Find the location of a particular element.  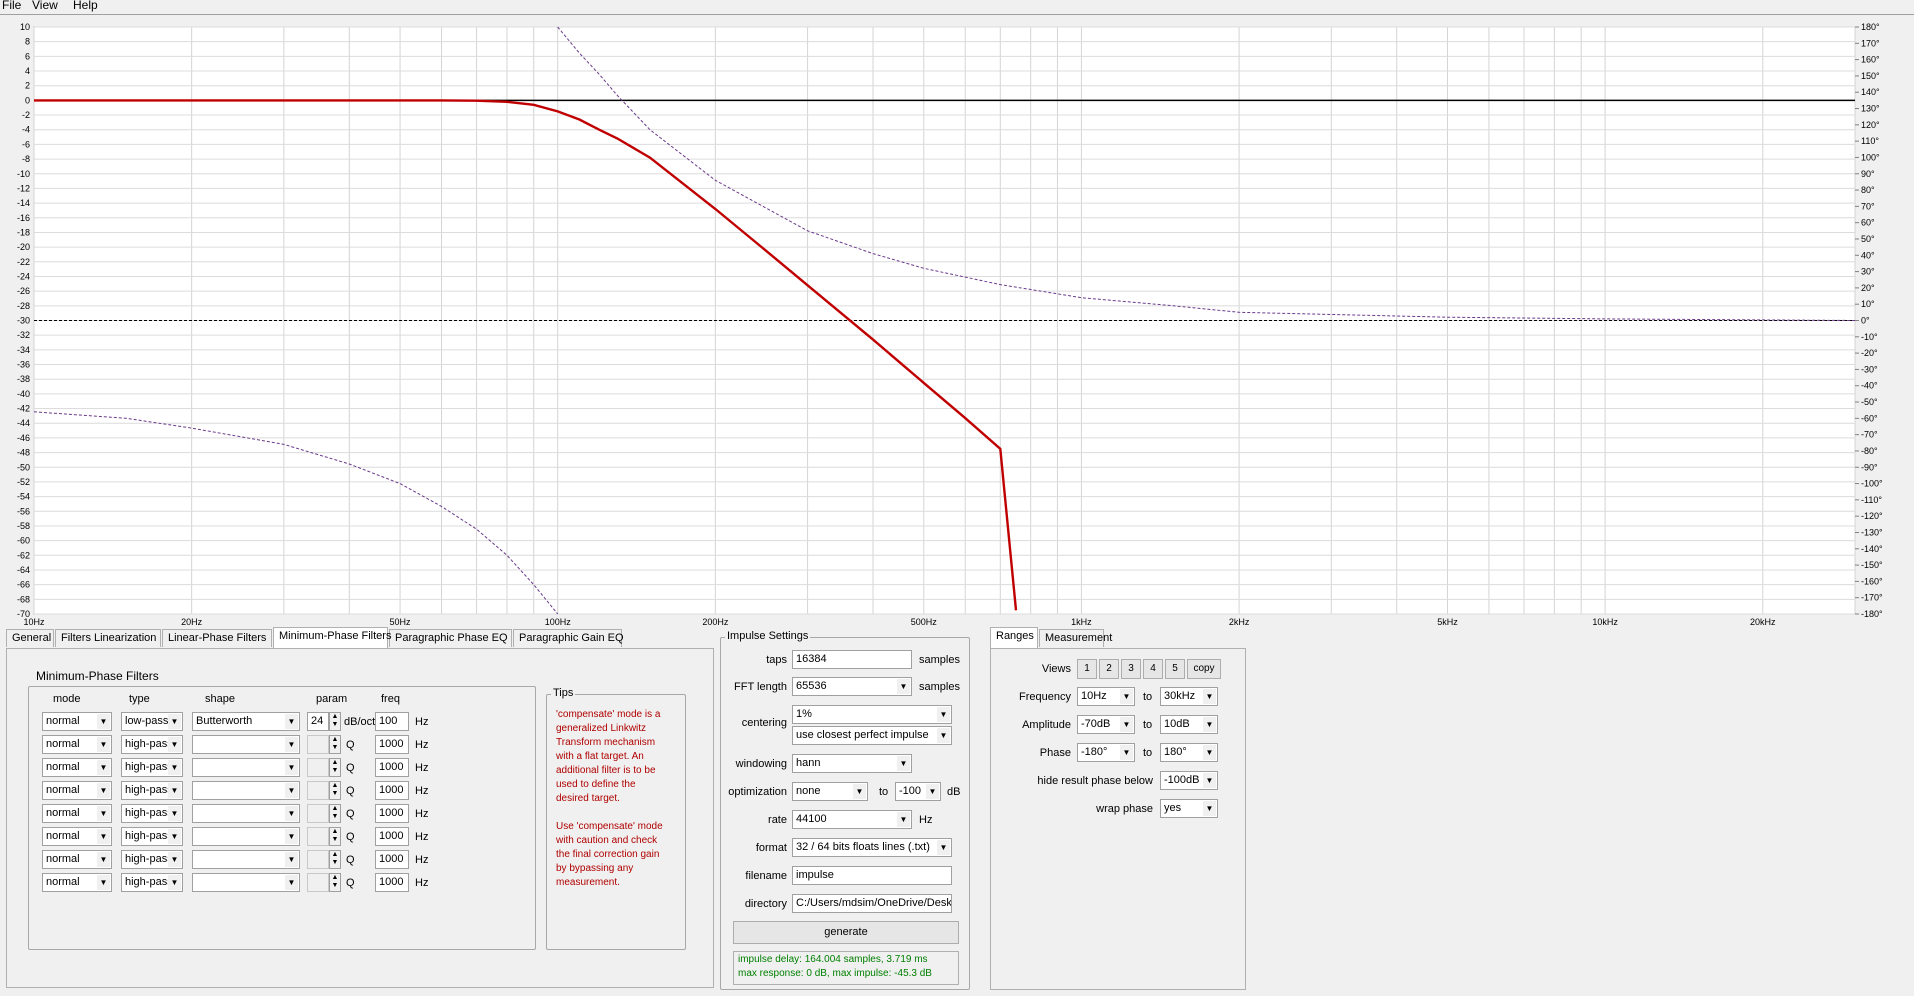

menu-help: Help is located at coordinates (85, 6).